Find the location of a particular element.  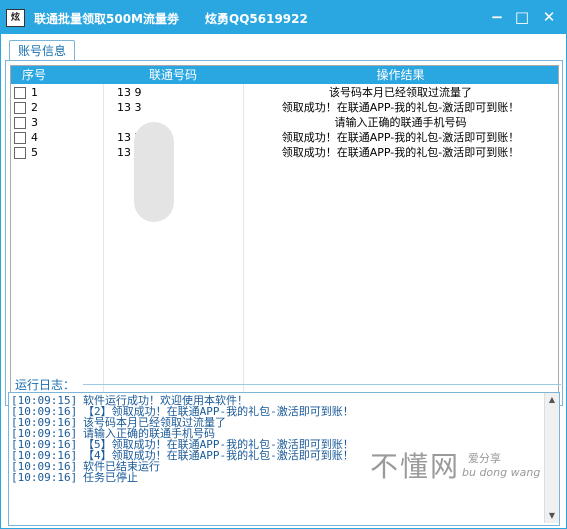

header-result: 操作结果 is located at coordinates (400, 75).